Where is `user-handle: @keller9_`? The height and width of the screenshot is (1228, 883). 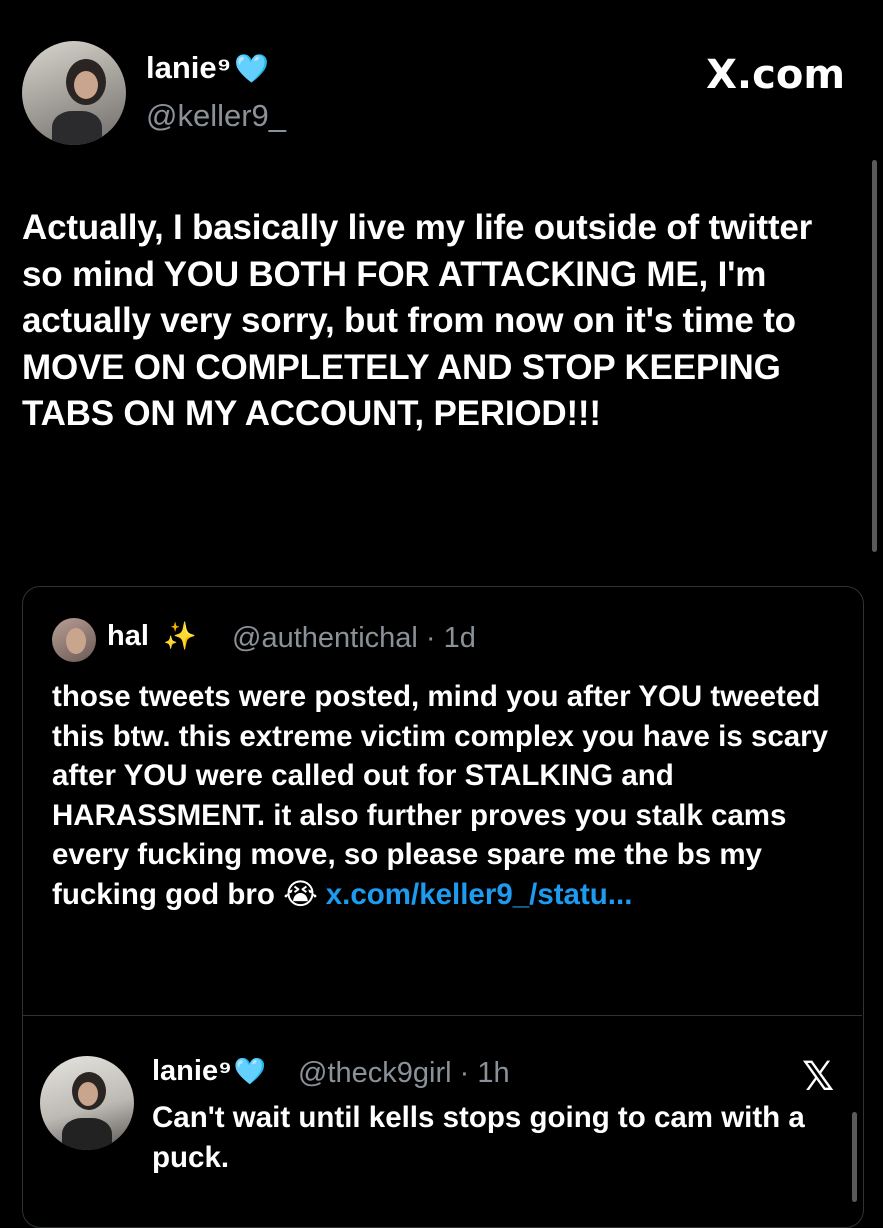 user-handle: @keller9_ is located at coordinates (216, 116).